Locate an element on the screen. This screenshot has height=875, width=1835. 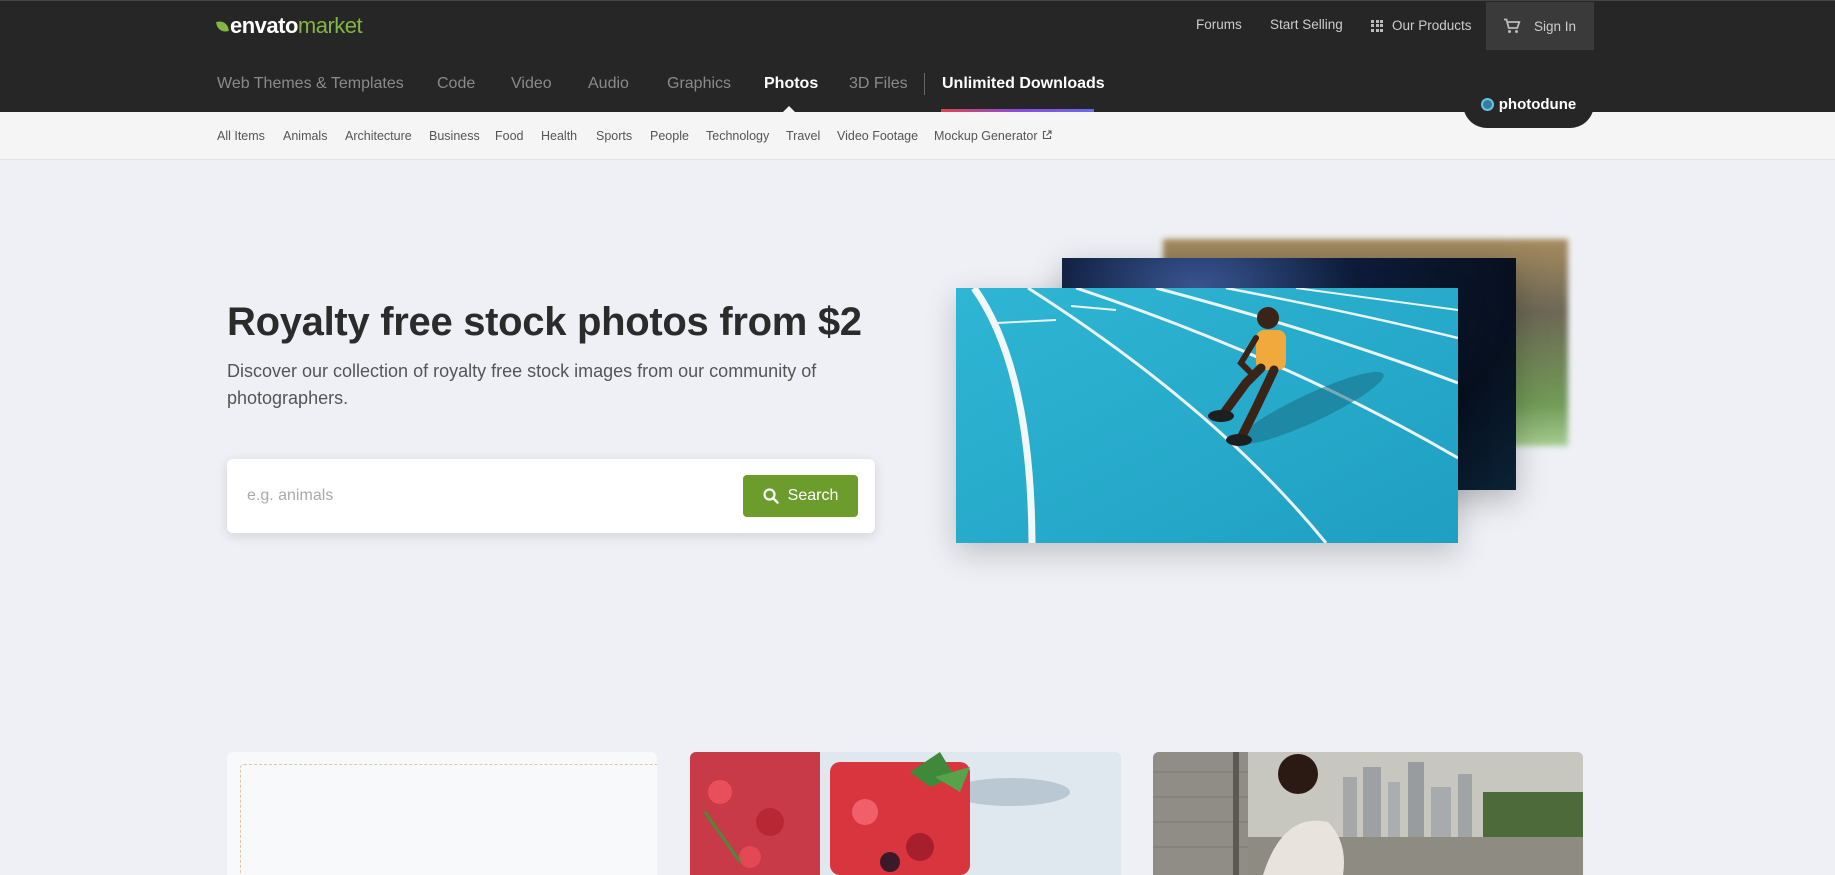
berry-drinks-photo is located at coordinates (905, 813).